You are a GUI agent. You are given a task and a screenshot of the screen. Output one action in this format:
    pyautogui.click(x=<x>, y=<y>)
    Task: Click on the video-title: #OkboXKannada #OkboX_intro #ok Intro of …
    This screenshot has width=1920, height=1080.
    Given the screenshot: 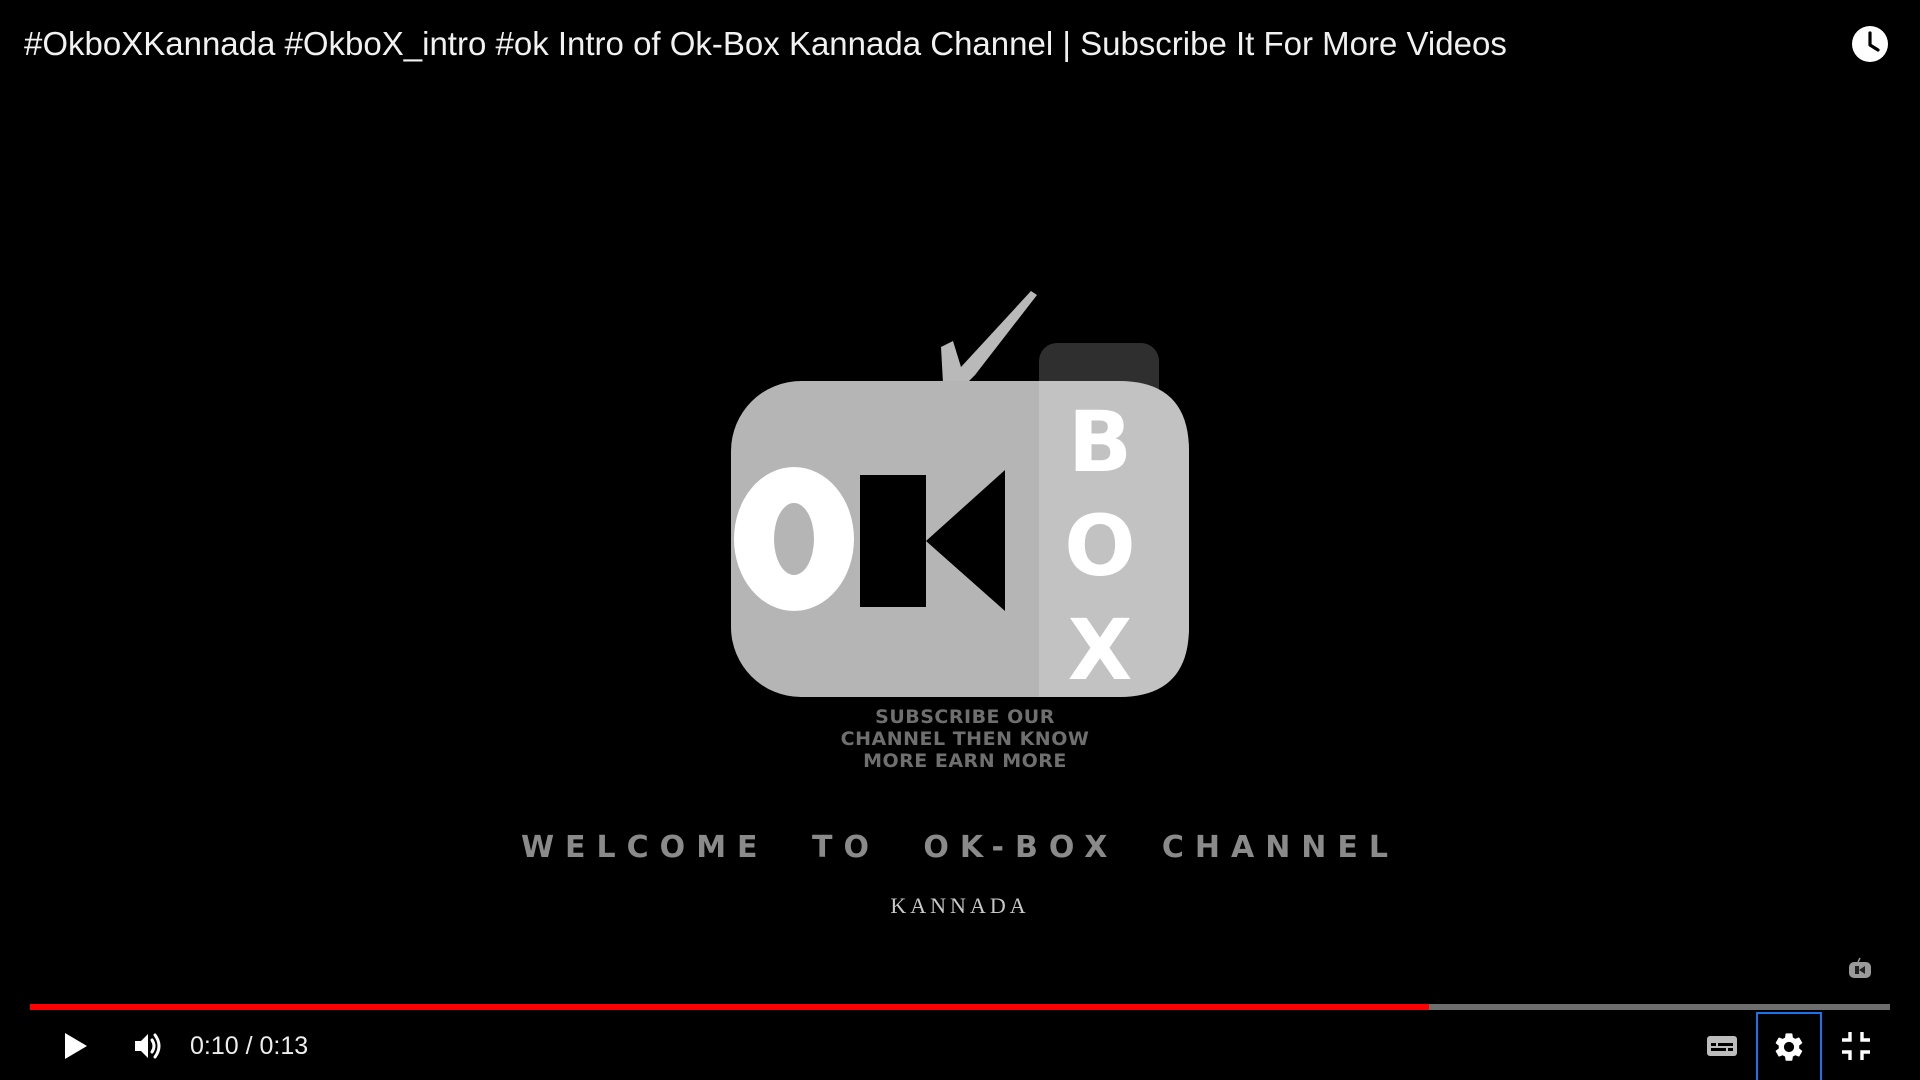 What is the action you would take?
    pyautogui.click(x=917, y=44)
    